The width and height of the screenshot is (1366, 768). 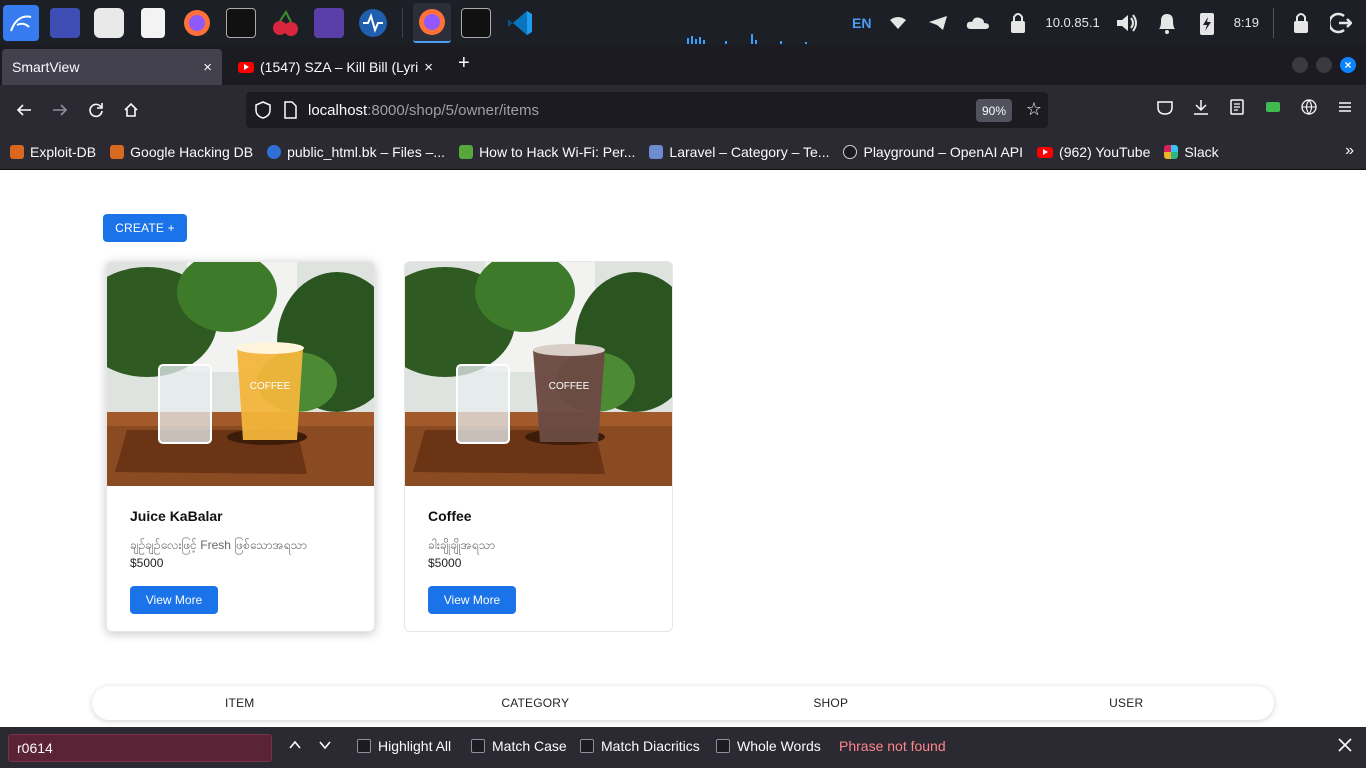 What do you see at coordinates (53, 152) in the screenshot?
I see `bookmark-exploit-db: Exploit-DB` at bounding box center [53, 152].